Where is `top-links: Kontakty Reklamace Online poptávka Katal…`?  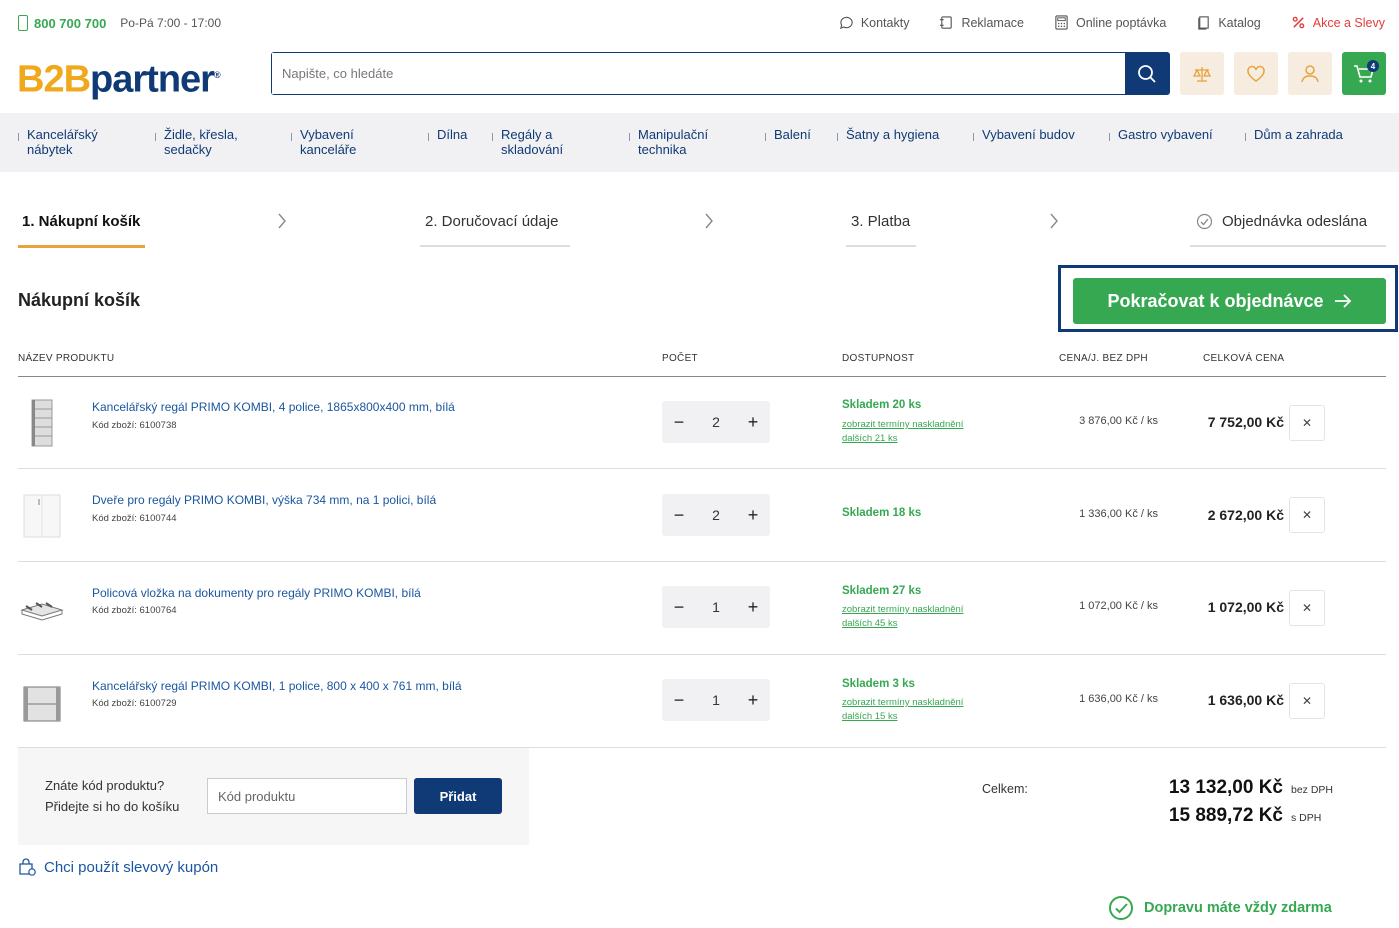 top-links: Kontakty Reklamace Online poptávka Katal… is located at coordinates (1112, 22).